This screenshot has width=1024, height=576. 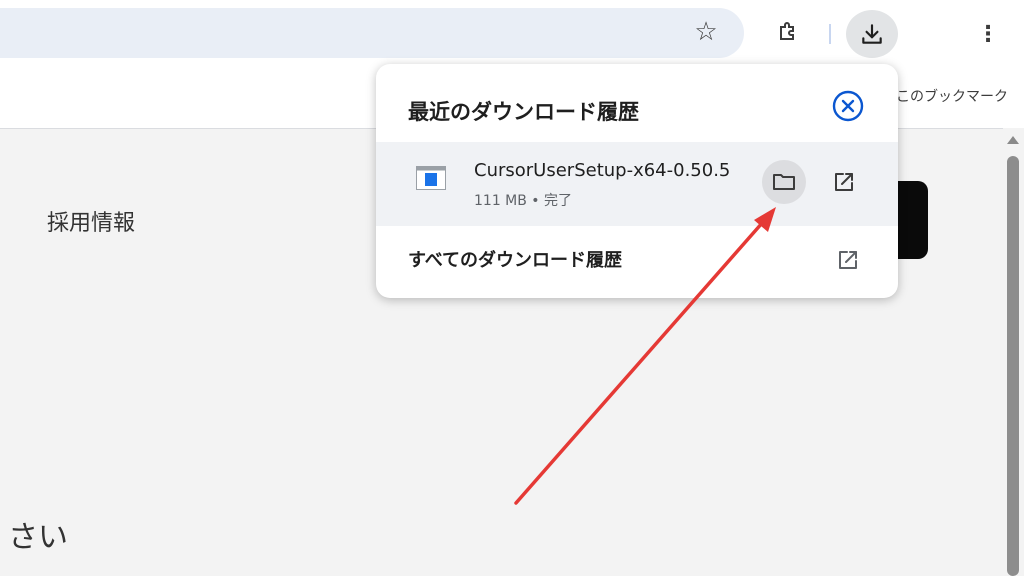 What do you see at coordinates (372, 33) in the screenshot?
I see `address-bar` at bounding box center [372, 33].